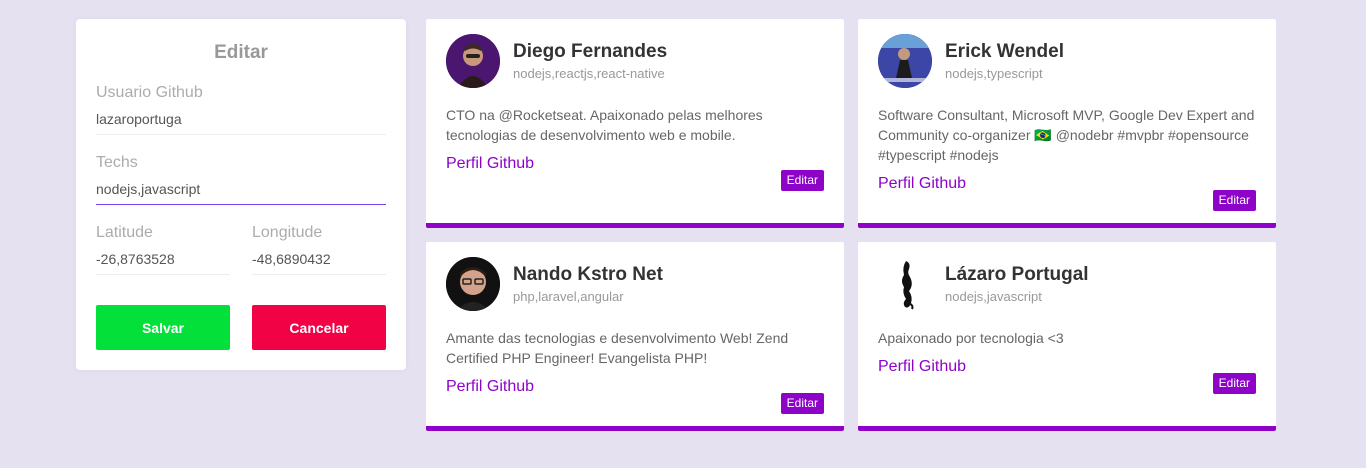 This screenshot has height=468, width=1366. Describe the element at coordinates (971, 338) in the screenshot. I see `user-bio: Apaixonado por tecnologia <3` at that location.